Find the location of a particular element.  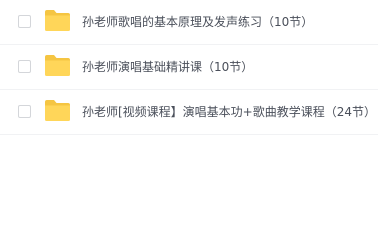

file-name: 孙老师演唱基础精讲课（10节） is located at coordinates (167, 67).